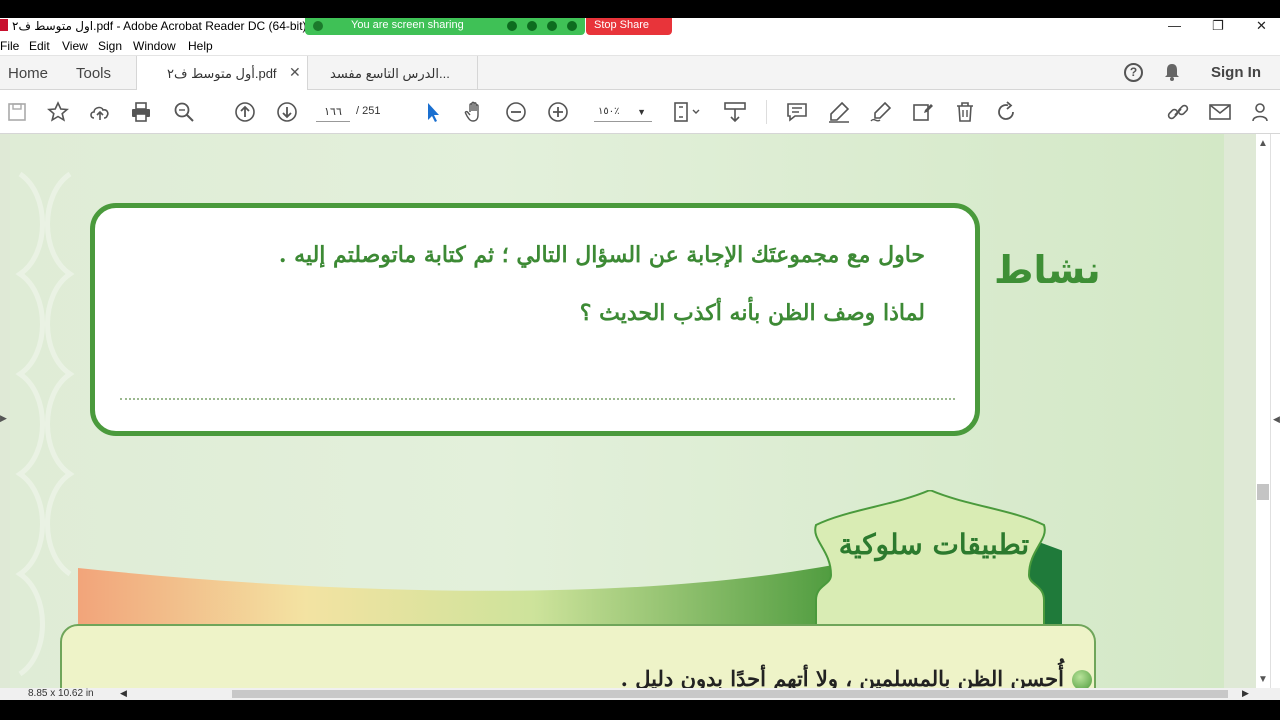 This screenshot has height=720, width=1280. Describe the element at coordinates (688, 112) in the screenshot. I see `page-view-icon` at that location.